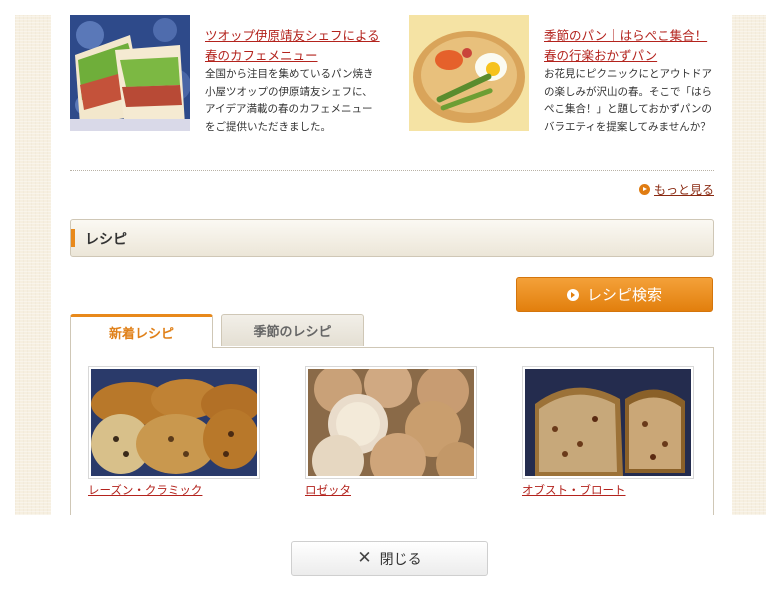 The width and height of the screenshot is (780, 607). Describe the element at coordinates (292, 46) in the screenshot. I see `news-title: ツオップ伊原靖友シェフによる春のカフェメニュー` at that location.